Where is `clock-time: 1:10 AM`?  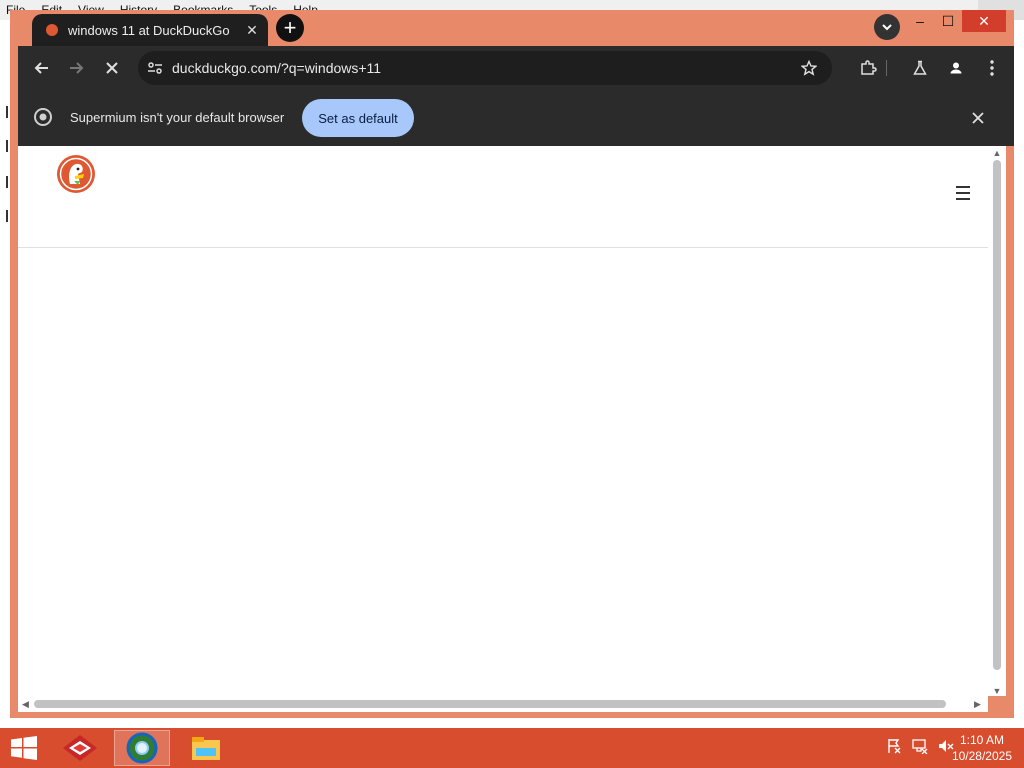
clock-time: 1:10 AM is located at coordinates (981, 740).